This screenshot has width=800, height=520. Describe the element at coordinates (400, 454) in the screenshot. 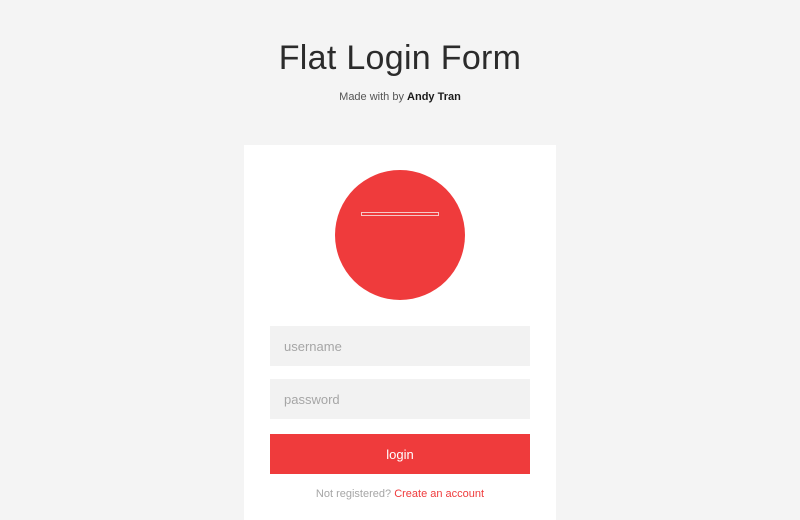

I see `login-button: login` at that location.